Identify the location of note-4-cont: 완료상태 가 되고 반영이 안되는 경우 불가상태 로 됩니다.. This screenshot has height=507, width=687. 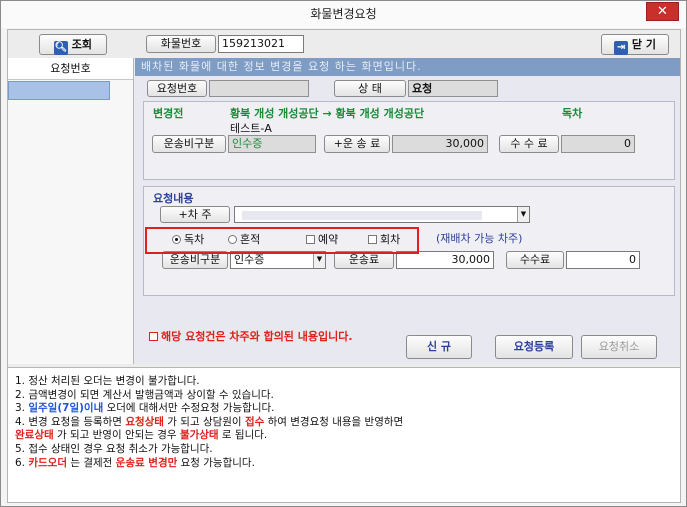
(347, 436).